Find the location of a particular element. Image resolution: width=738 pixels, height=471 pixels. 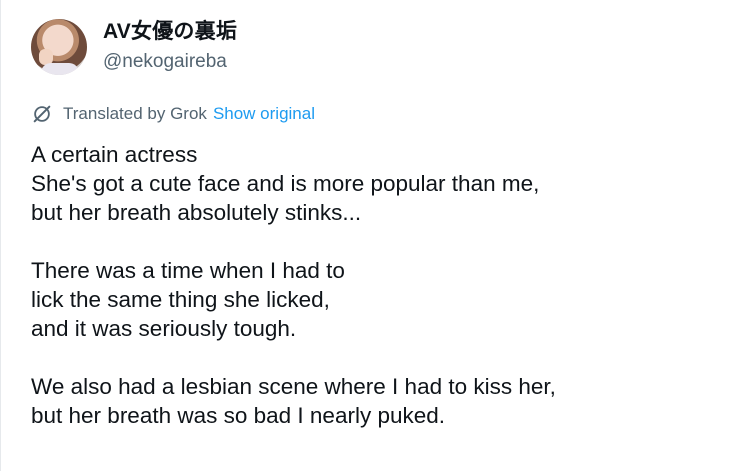

show-original-link: Show original is located at coordinates (264, 114).